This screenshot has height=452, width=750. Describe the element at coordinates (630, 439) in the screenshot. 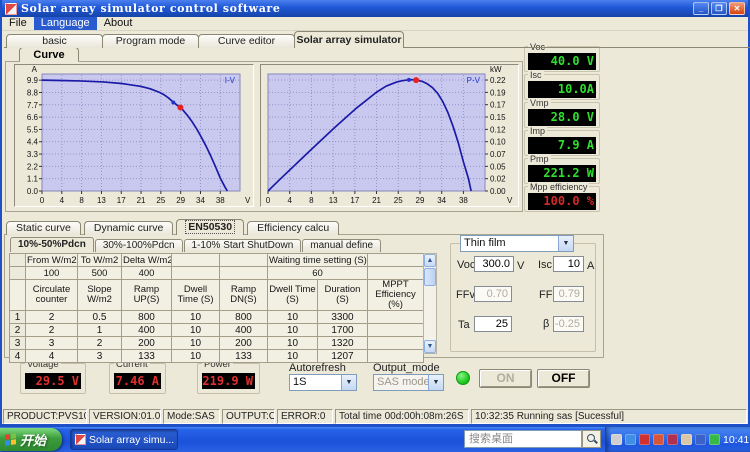

I see `messenger-icon` at that location.